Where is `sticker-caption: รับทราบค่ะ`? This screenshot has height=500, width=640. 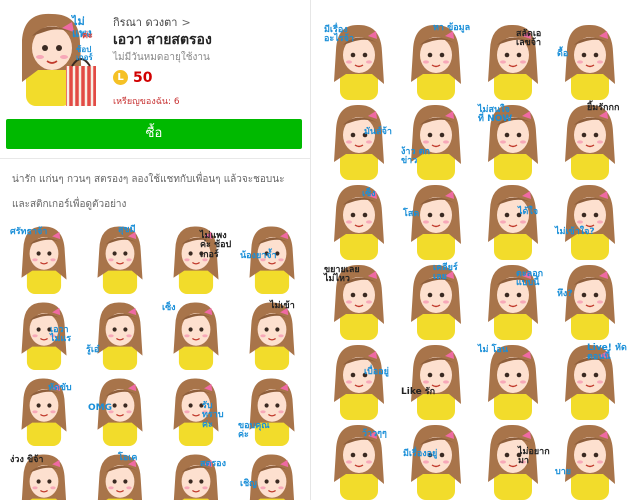
sticker-caption: รับทราบค่ะ is located at coordinates (213, 415).